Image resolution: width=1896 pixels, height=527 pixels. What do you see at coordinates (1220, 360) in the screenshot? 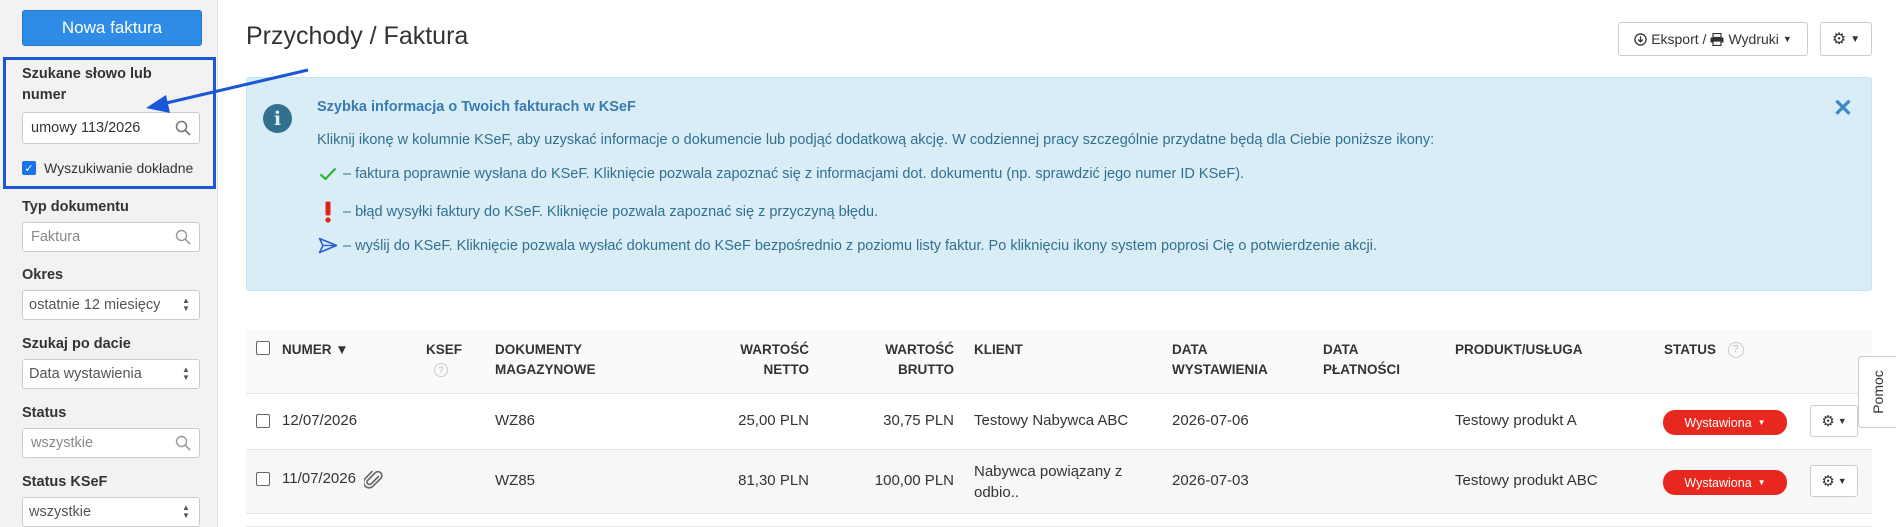
I see `column-data-wystawienia: DATA WYSTAWIENIA` at bounding box center [1220, 360].